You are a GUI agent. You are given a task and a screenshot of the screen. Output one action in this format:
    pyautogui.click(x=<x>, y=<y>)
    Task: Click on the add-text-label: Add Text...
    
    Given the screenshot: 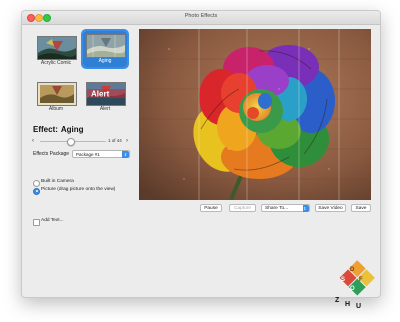 What is the action you would take?
    pyautogui.click(x=52, y=220)
    